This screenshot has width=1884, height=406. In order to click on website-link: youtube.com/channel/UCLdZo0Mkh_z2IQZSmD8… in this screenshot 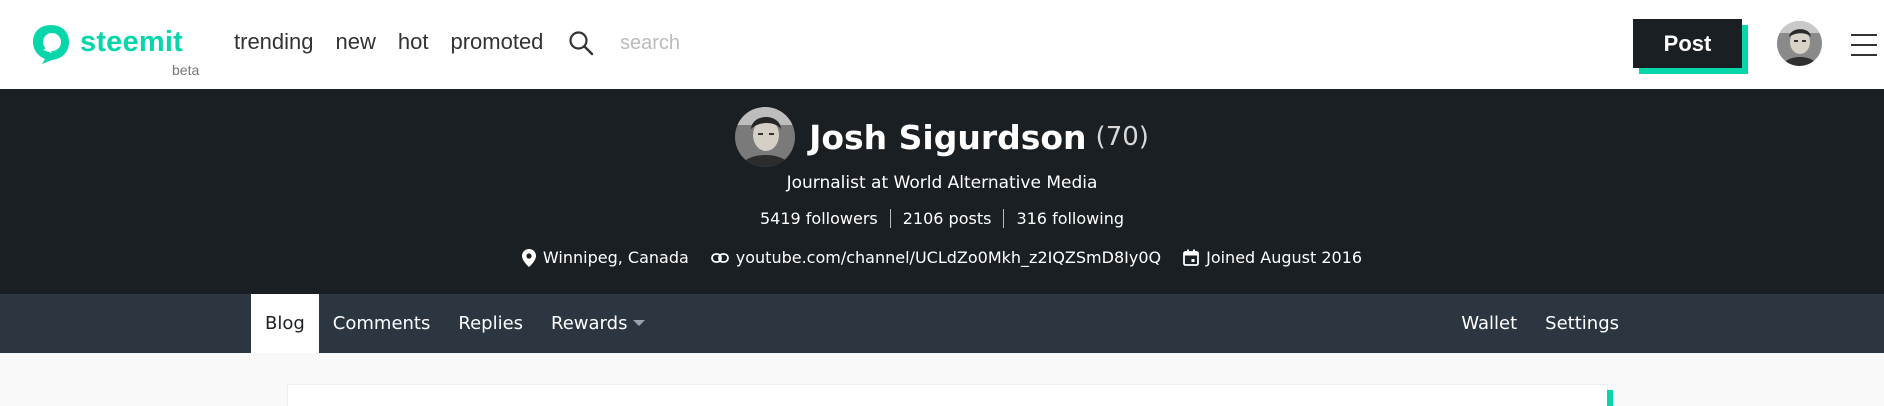, I will do `click(948, 257)`.